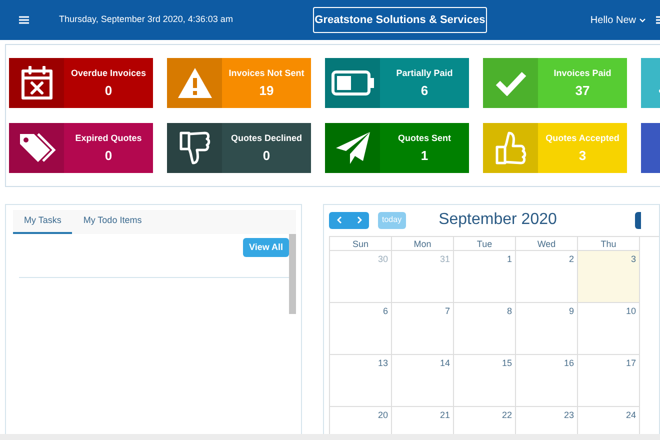 This screenshot has height=440, width=660. I want to click on tile-label: Overdue Invoices, so click(108, 73).